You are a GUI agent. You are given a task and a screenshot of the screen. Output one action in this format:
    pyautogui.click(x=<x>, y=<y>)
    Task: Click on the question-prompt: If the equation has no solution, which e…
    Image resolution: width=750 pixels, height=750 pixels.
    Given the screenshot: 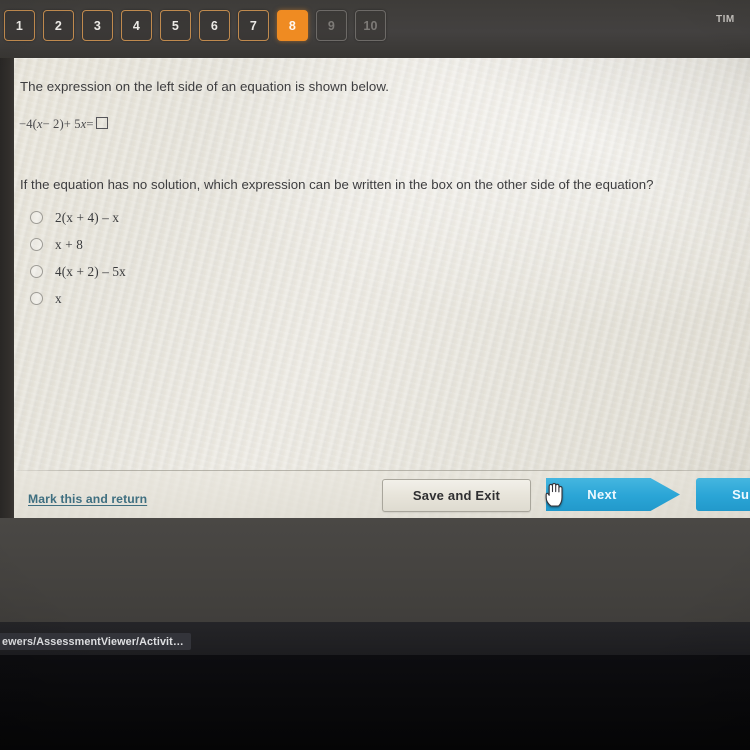 What is the action you would take?
    pyautogui.click(x=337, y=184)
    